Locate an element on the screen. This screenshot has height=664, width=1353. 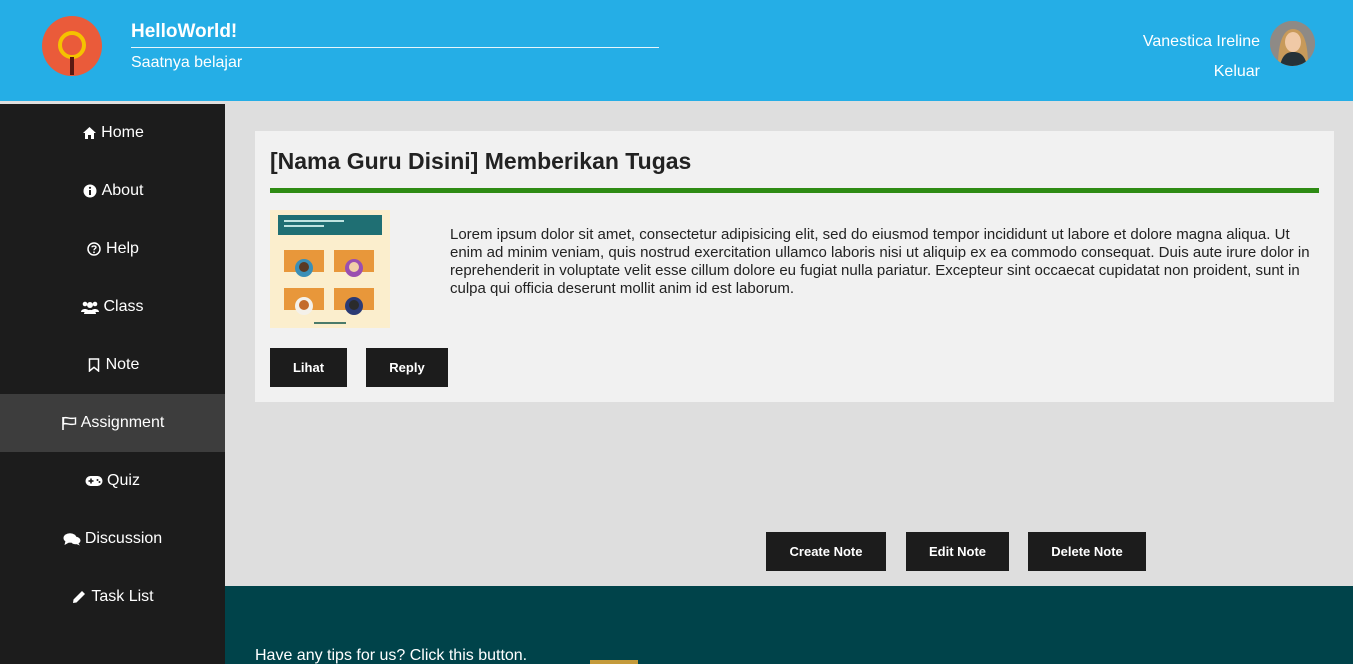
sidebar-item-help: Help is located at coordinates (112, 249).